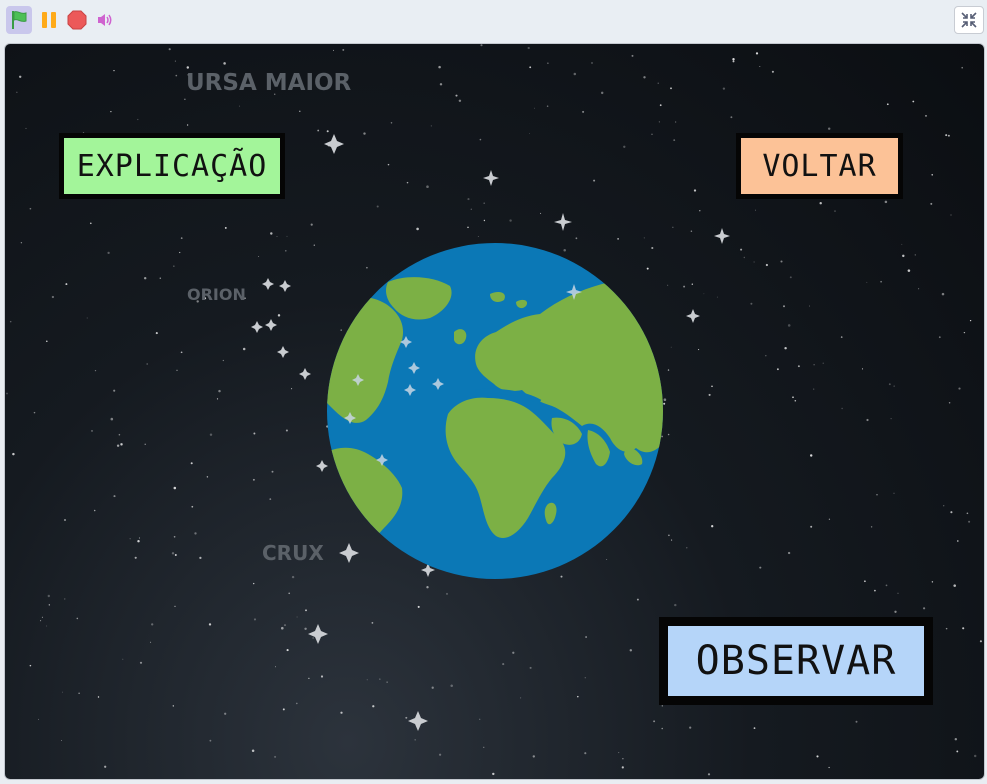 This screenshot has height=784, width=987. What do you see at coordinates (269, 83) in the screenshot?
I see `constellation-label-ursa-maior: URSA MAIOR` at bounding box center [269, 83].